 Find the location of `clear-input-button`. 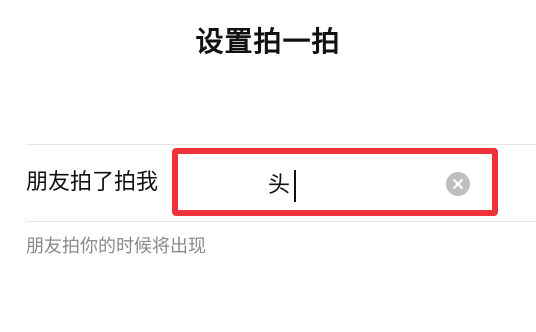

clear-input-button is located at coordinates (458, 184).